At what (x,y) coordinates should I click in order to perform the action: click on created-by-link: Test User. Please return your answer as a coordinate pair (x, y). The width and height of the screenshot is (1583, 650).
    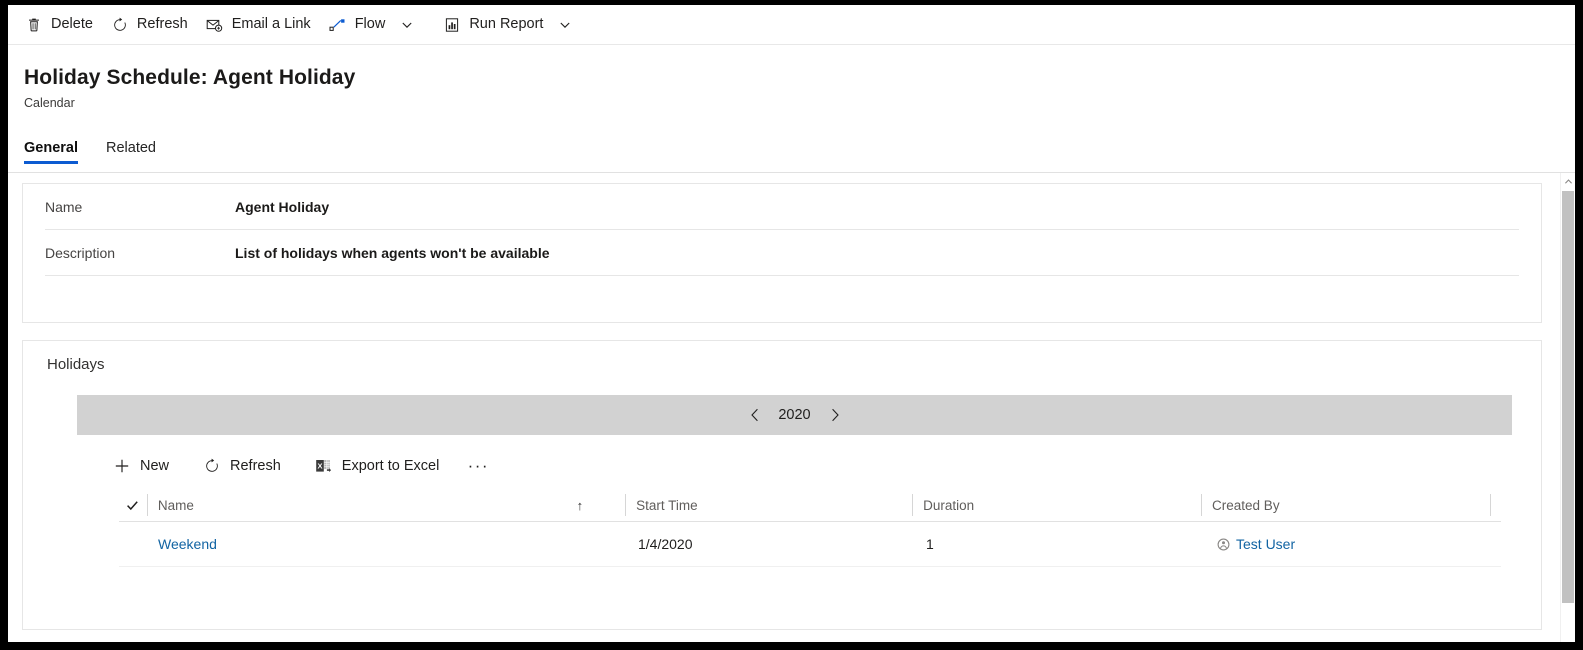
    Looking at the image, I should click on (1265, 544).